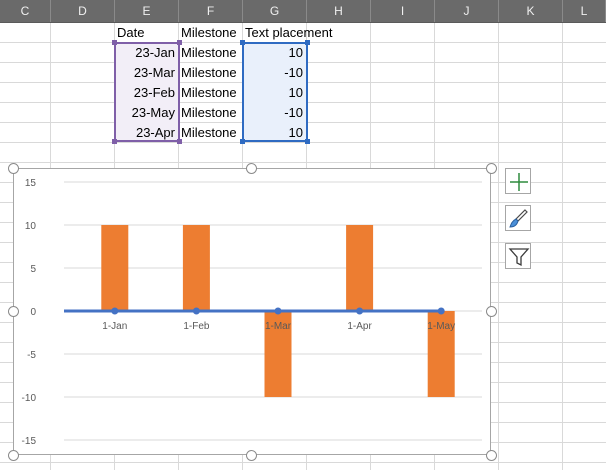 This screenshot has height=470, width=606. I want to click on header-text-placement: Text placement, so click(298, 33).